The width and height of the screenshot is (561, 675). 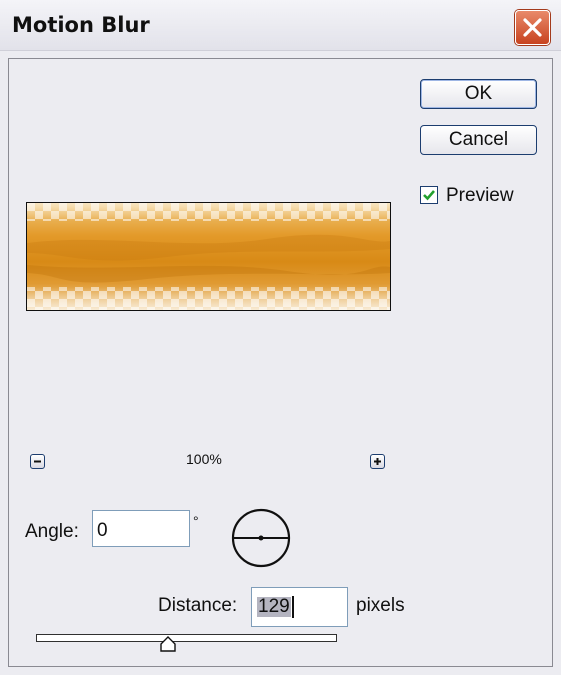 I want to click on preview-label: Preview, so click(x=480, y=196).